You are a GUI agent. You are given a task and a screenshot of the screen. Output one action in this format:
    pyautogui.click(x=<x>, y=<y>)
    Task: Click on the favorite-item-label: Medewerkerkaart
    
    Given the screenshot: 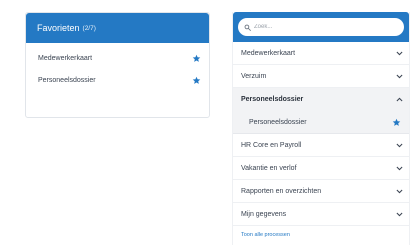 What is the action you would take?
    pyautogui.click(x=65, y=58)
    